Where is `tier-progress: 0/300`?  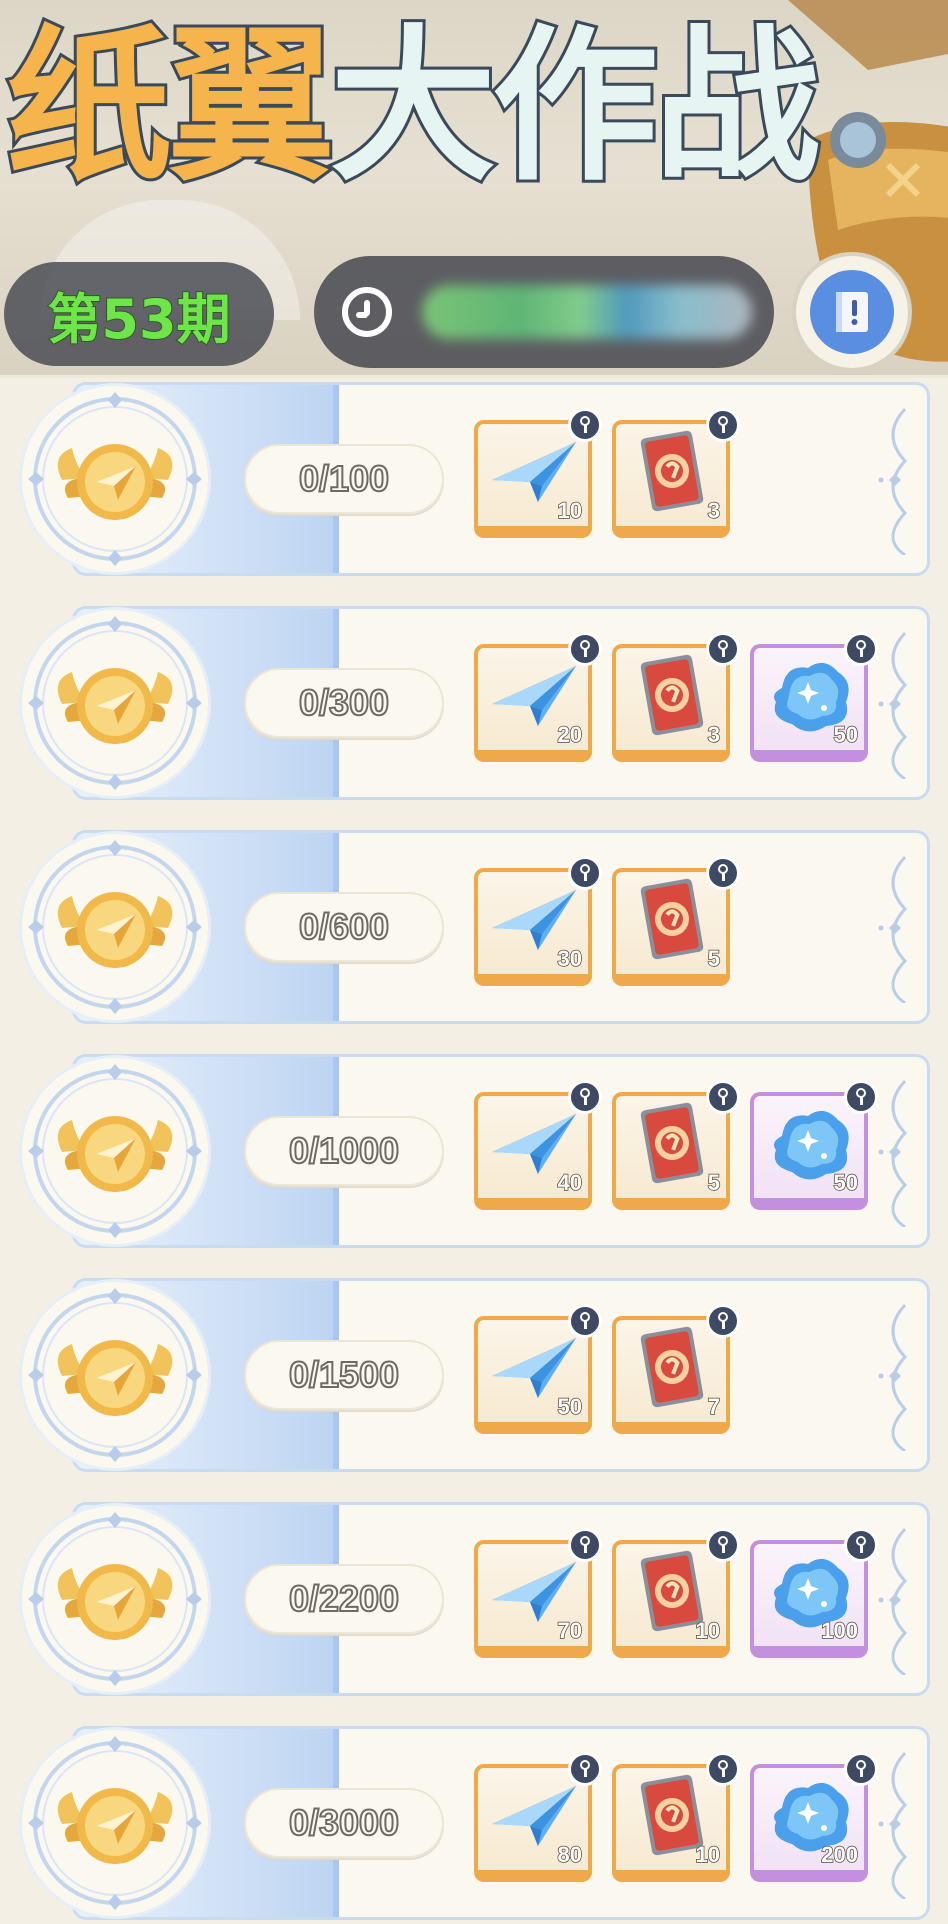
tier-progress: 0/300 is located at coordinates (344, 703).